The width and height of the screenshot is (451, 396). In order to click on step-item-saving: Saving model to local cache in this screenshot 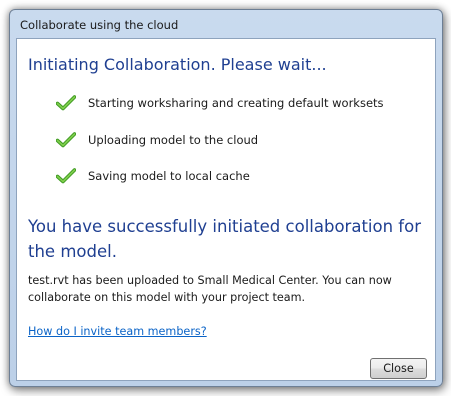, I will do `click(153, 176)`.